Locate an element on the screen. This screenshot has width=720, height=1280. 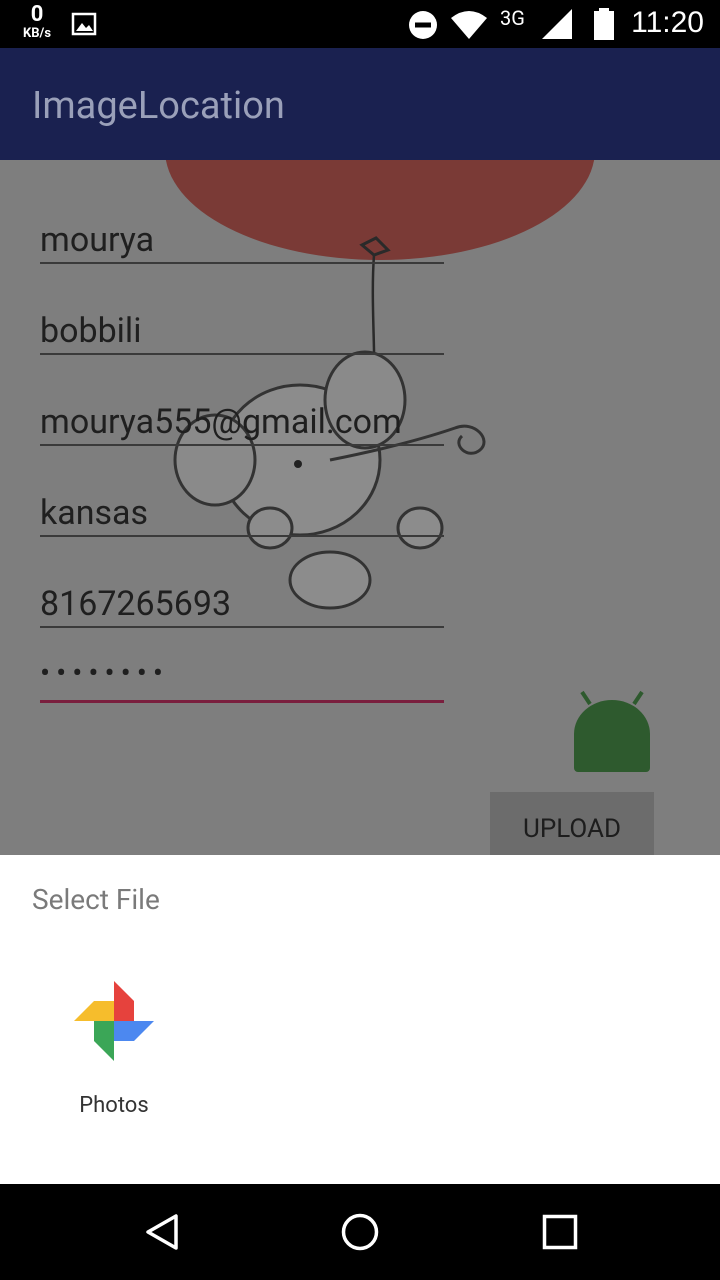
first-name-field: mourya is located at coordinates (242, 241).